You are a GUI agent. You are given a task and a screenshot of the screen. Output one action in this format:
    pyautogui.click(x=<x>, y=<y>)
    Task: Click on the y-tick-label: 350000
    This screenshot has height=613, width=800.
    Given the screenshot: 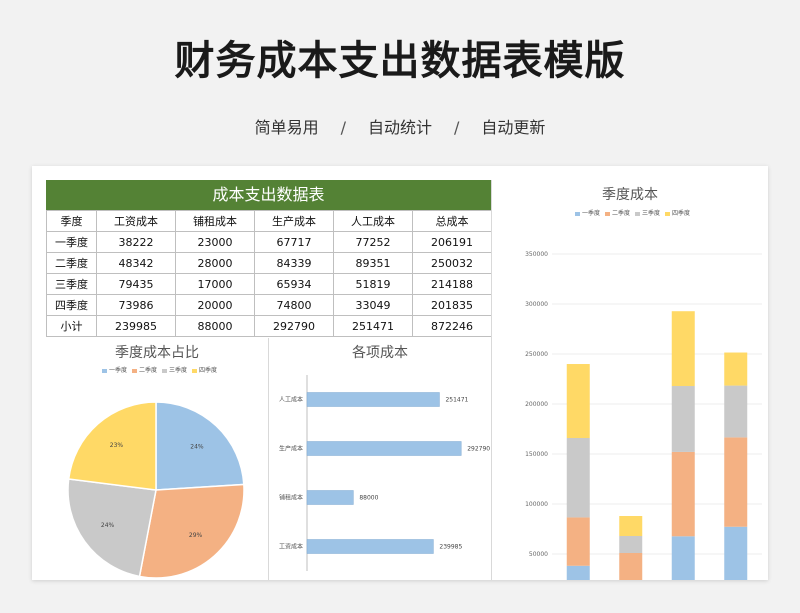 What is the action you would take?
    pyautogui.click(x=536, y=254)
    